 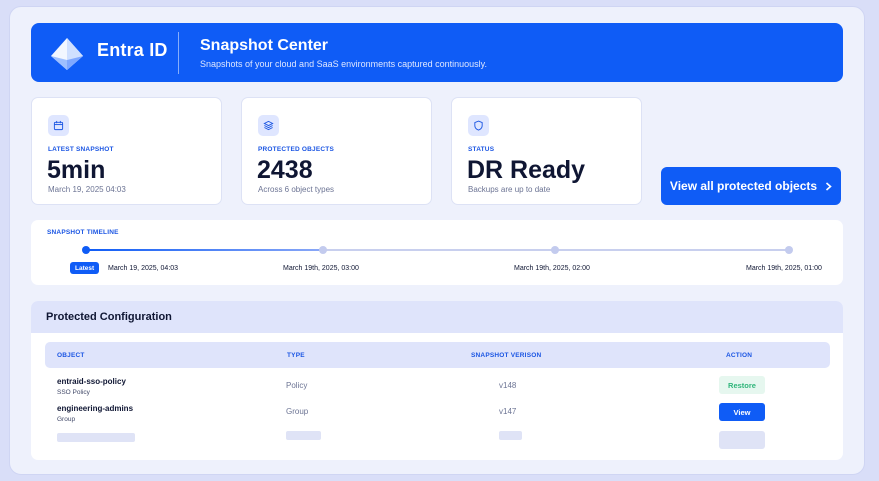 What do you see at coordinates (552, 268) in the screenshot?
I see `timeline-point-label: March 19th, 2025, 02:00` at bounding box center [552, 268].